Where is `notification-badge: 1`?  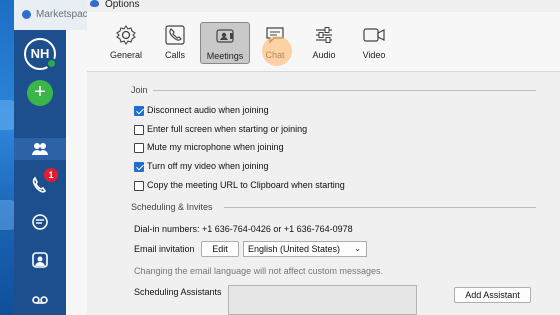
notification-badge: 1 is located at coordinates (51, 175).